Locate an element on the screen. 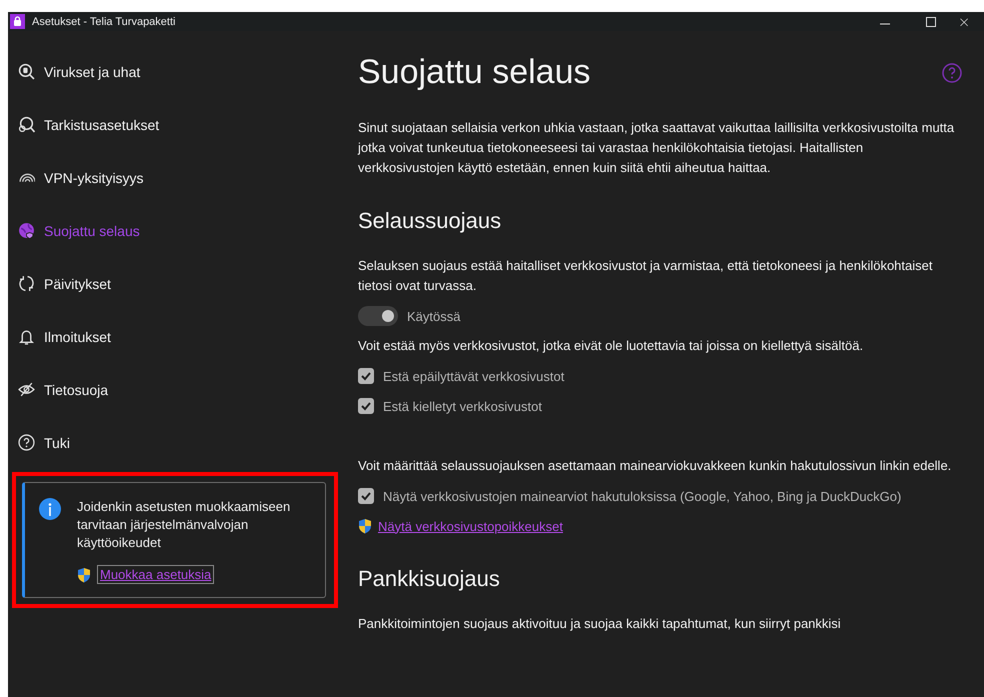  info-icon is located at coordinates (50, 509).